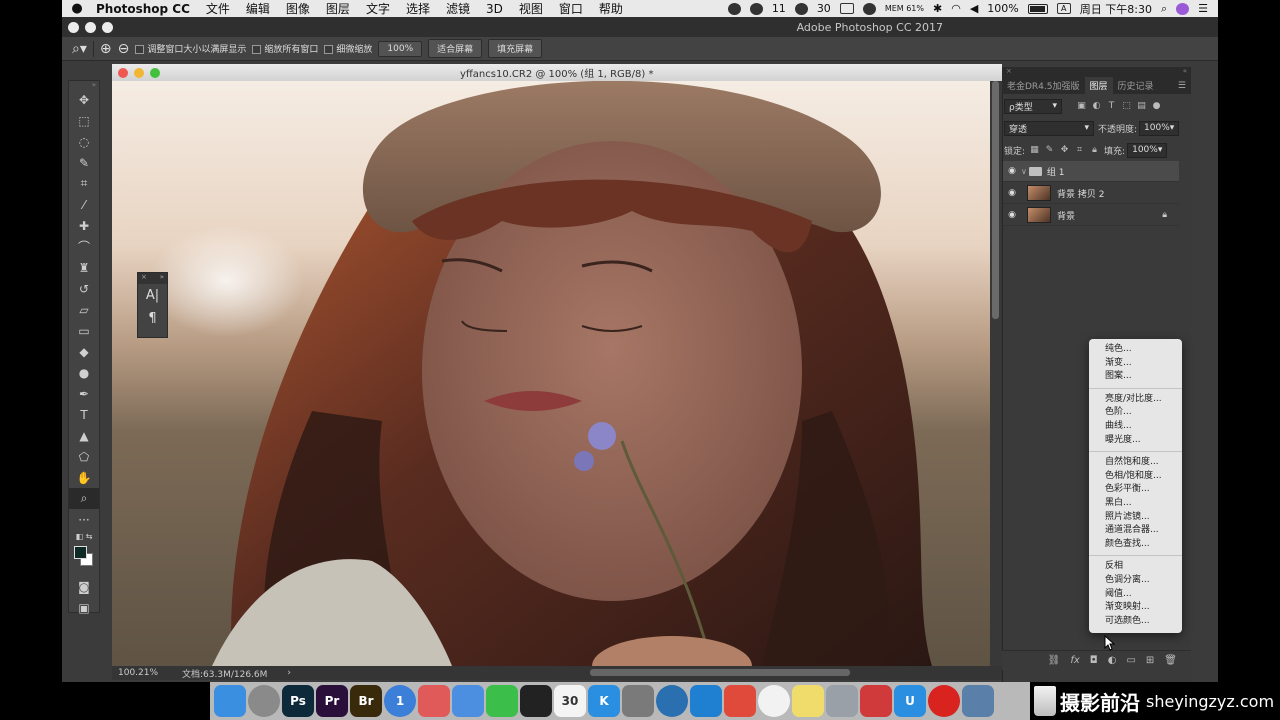  What do you see at coordinates (84, 351) in the screenshot?
I see `blur-tool-icon: ◆` at bounding box center [84, 351].